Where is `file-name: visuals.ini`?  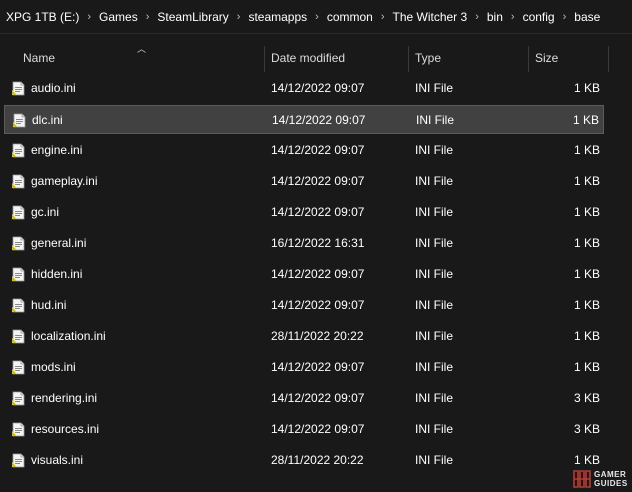 file-name: visuals.ini is located at coordinates (57, 460).